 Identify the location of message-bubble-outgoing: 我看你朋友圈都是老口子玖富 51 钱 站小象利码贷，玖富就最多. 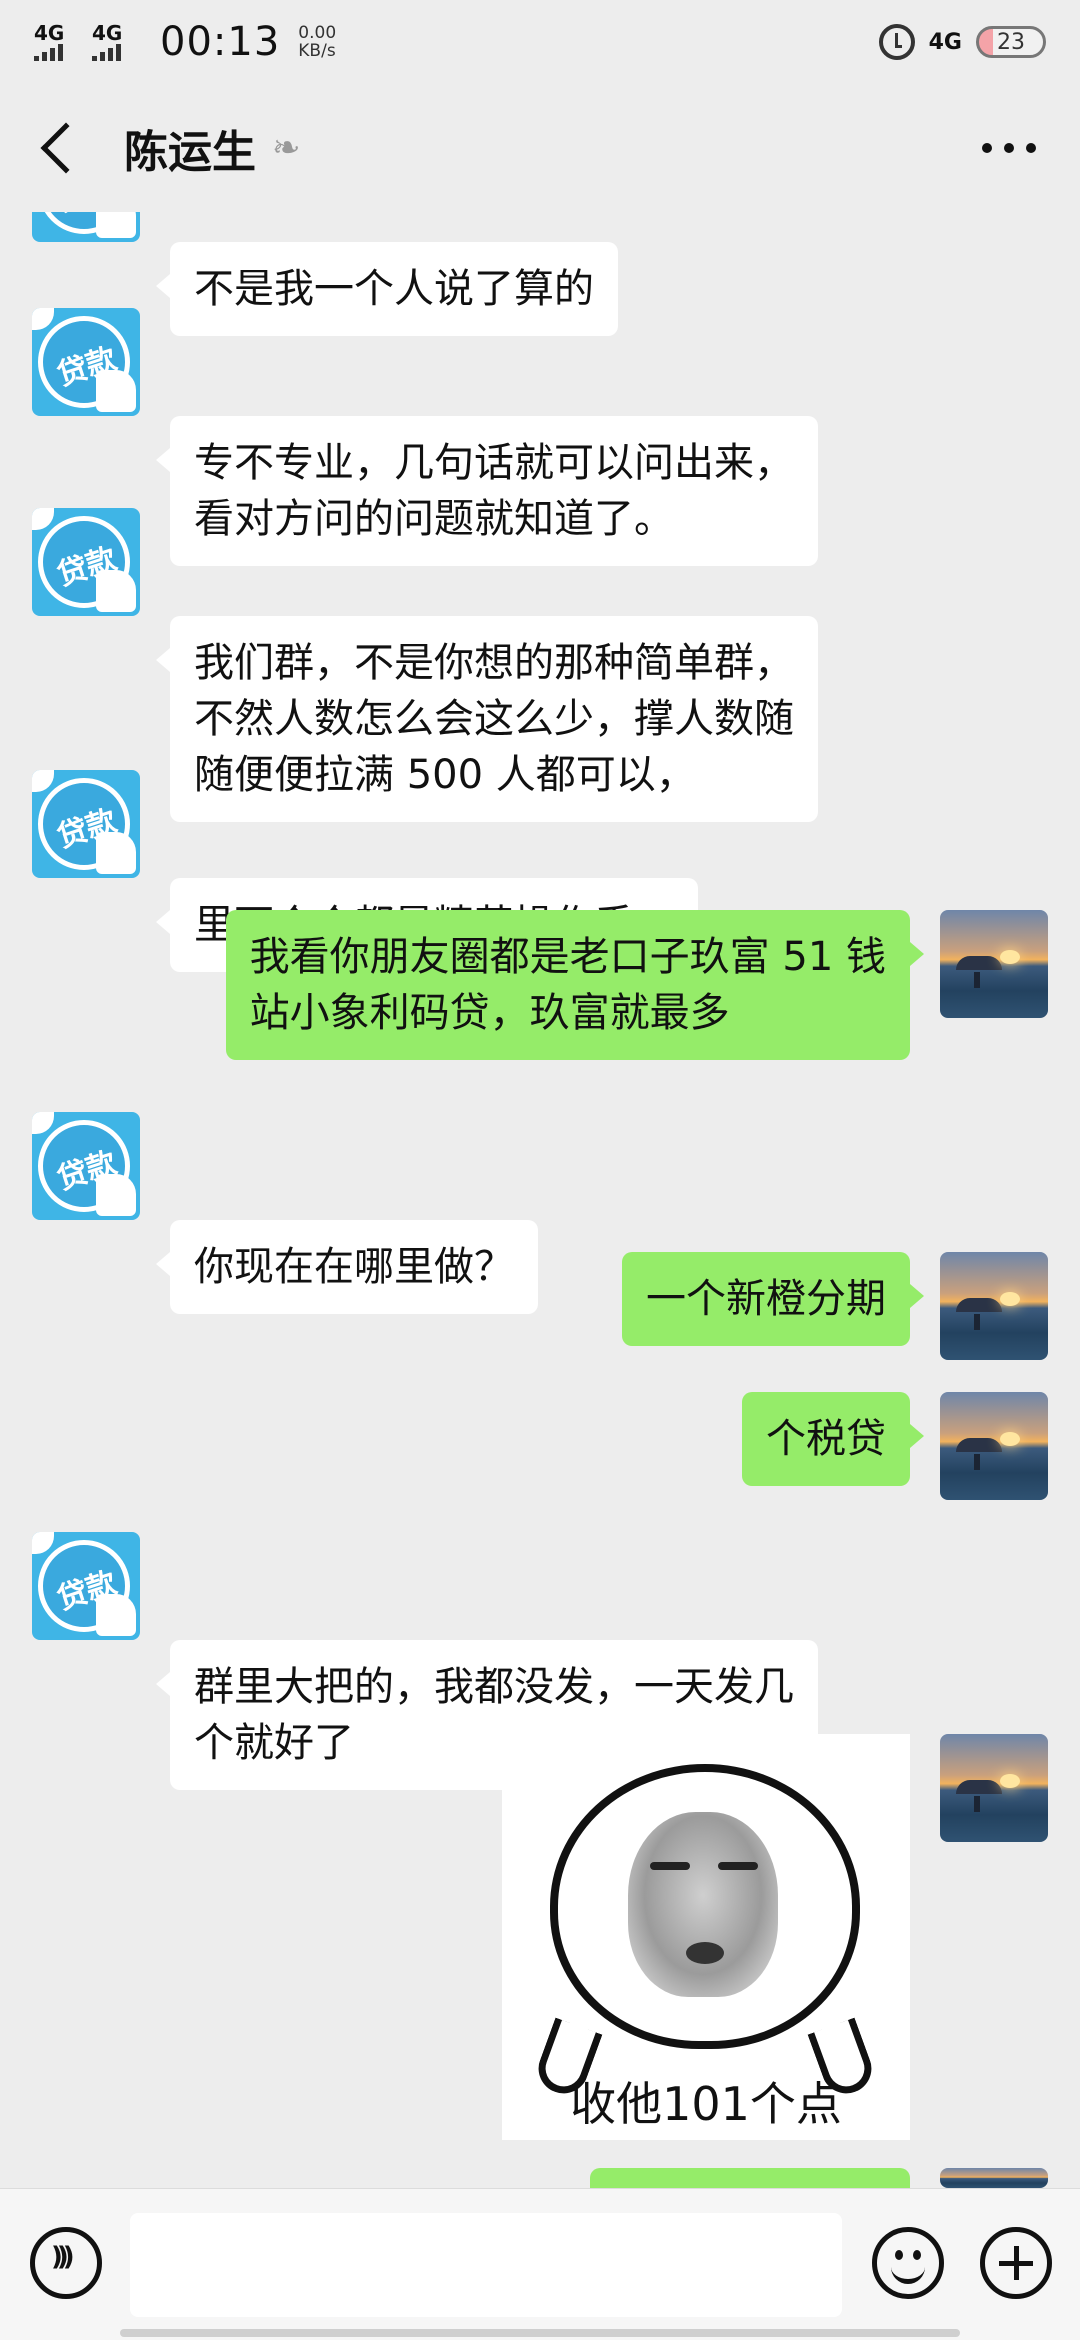
(575, 985).